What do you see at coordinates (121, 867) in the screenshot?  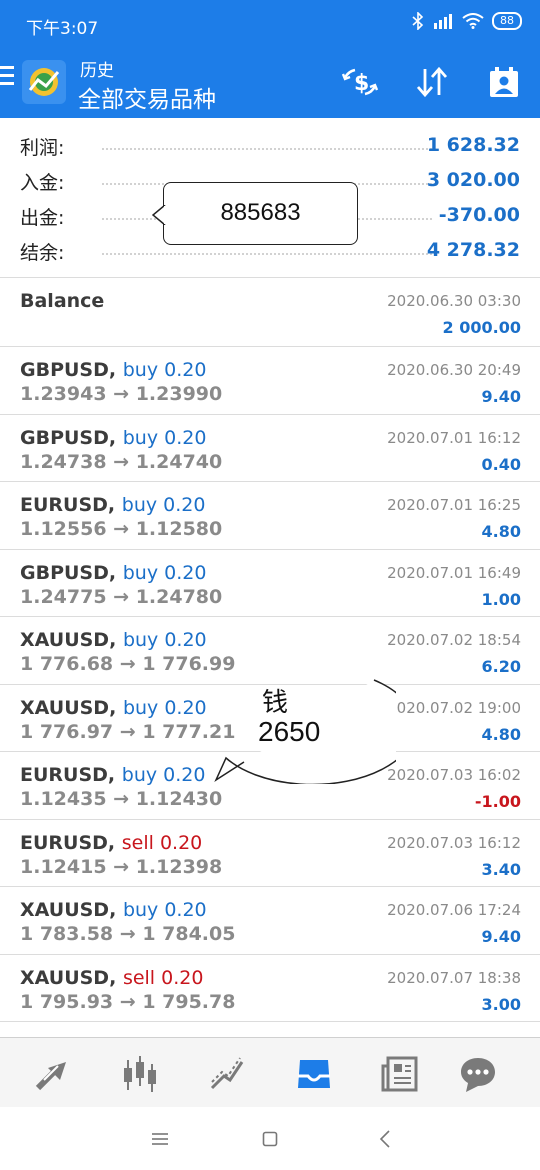 I see `deal-prices: 1.12415 → 1.12398` at bounding box center [121, 867].